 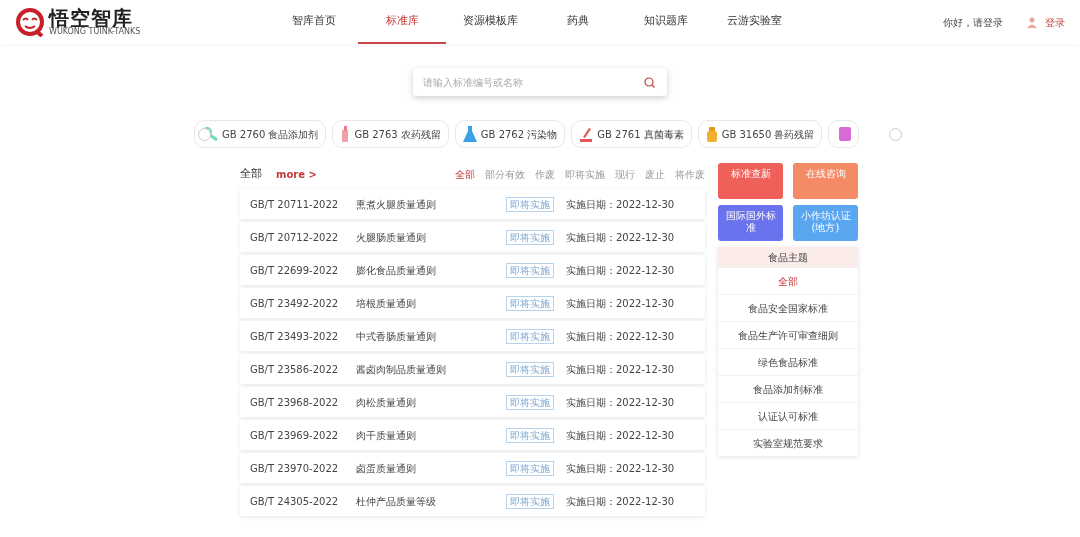 What do you see at coordinates (788, 442) in the screenshot?
I see `topic-item: 实验室规范要求` at bounding box center [788, 442].